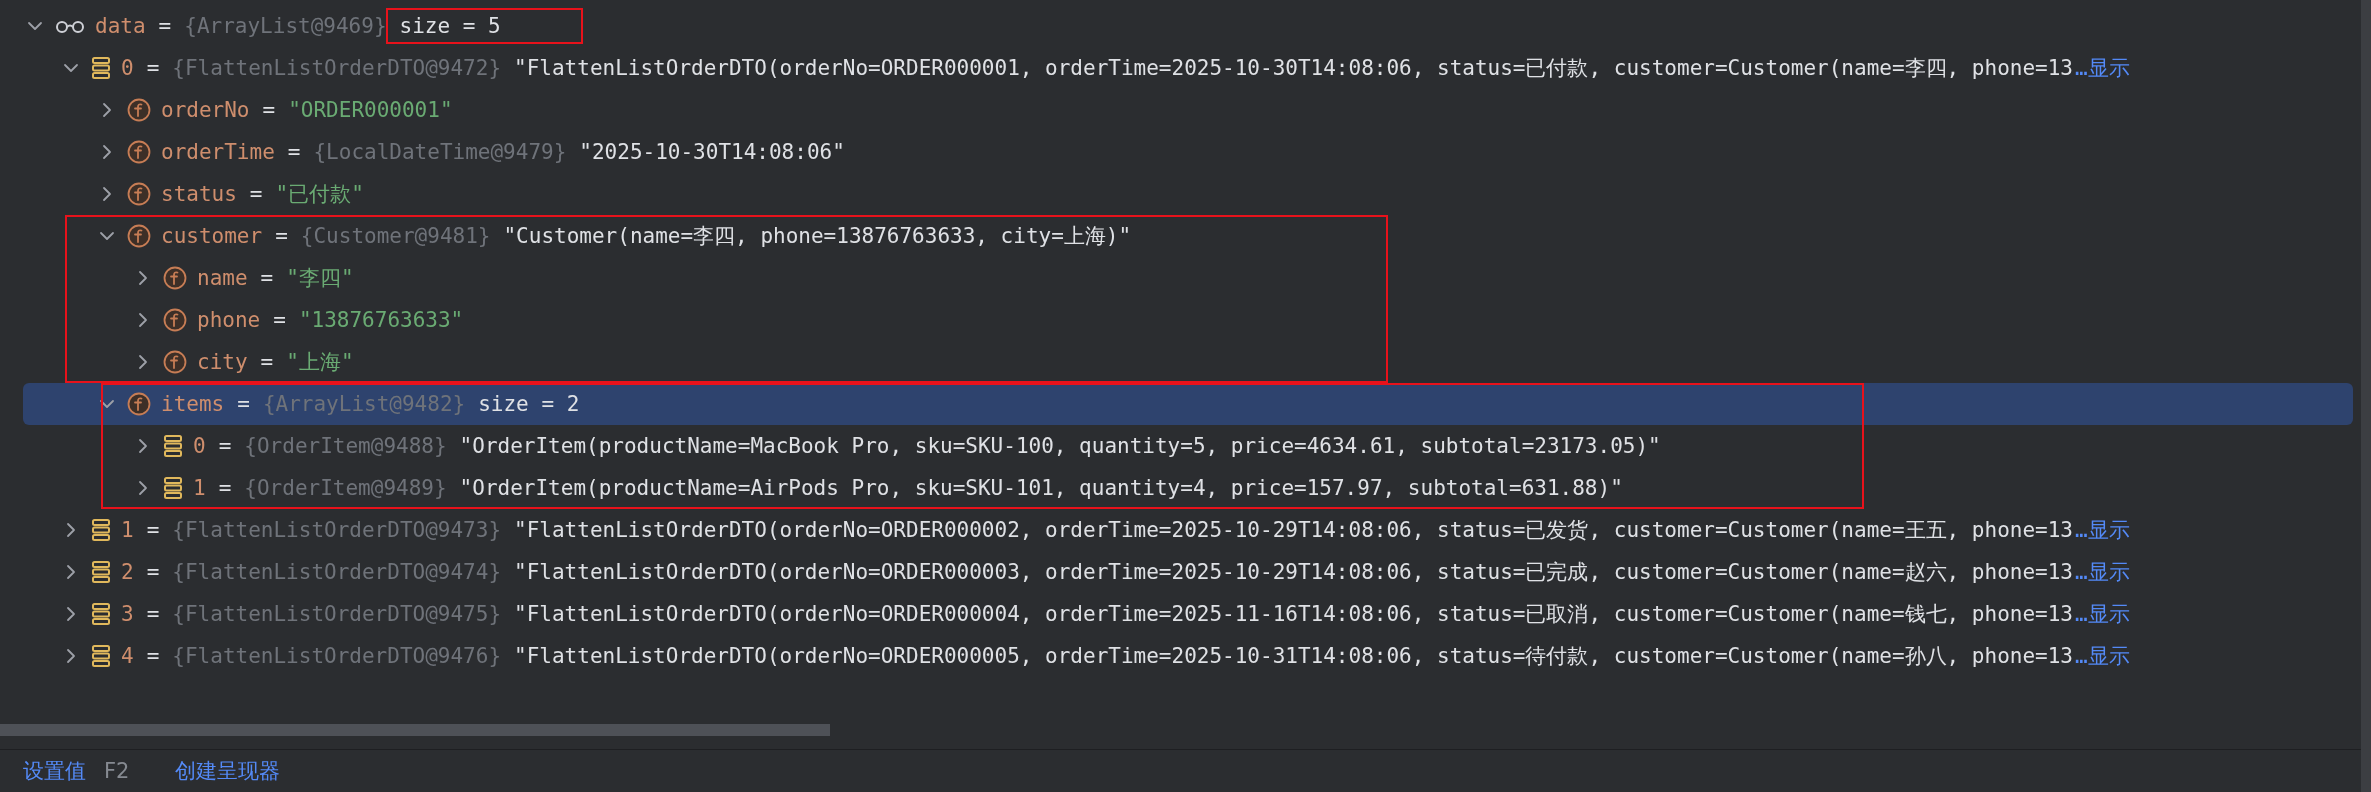 This screenshot has height=792, width=2371. What do you see at coordinates (212, 236) in the screenshot?
I see `variable-name: customer` at bounding box center [212, 236].